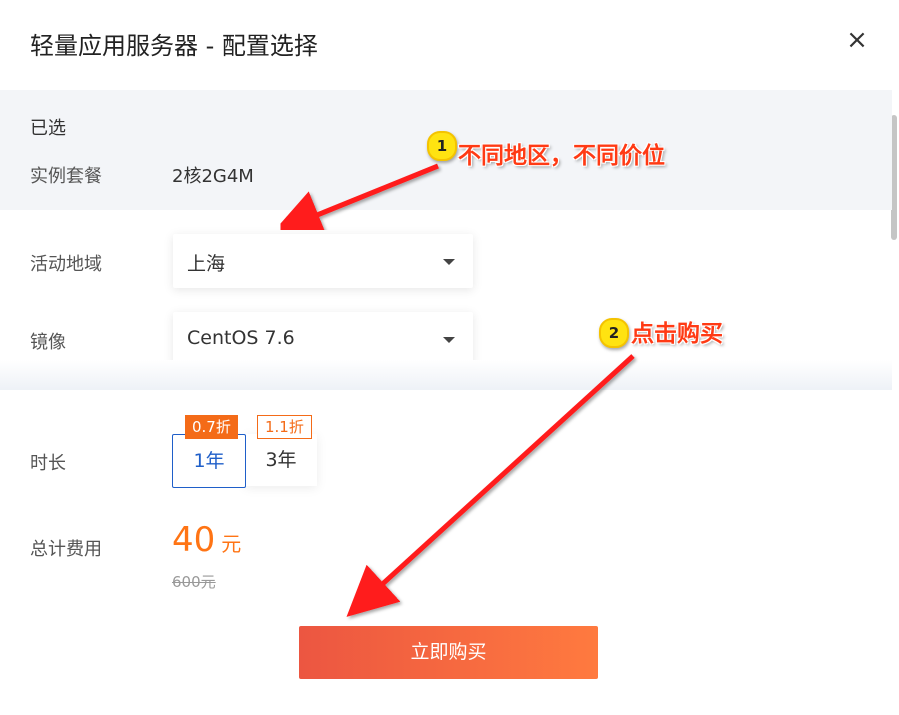 The image size is (899, 715). What do you see at coordinates (442, 146) in the screenshot?
I see `annotation-badge-1: 1` at bounding box center [442, 146].